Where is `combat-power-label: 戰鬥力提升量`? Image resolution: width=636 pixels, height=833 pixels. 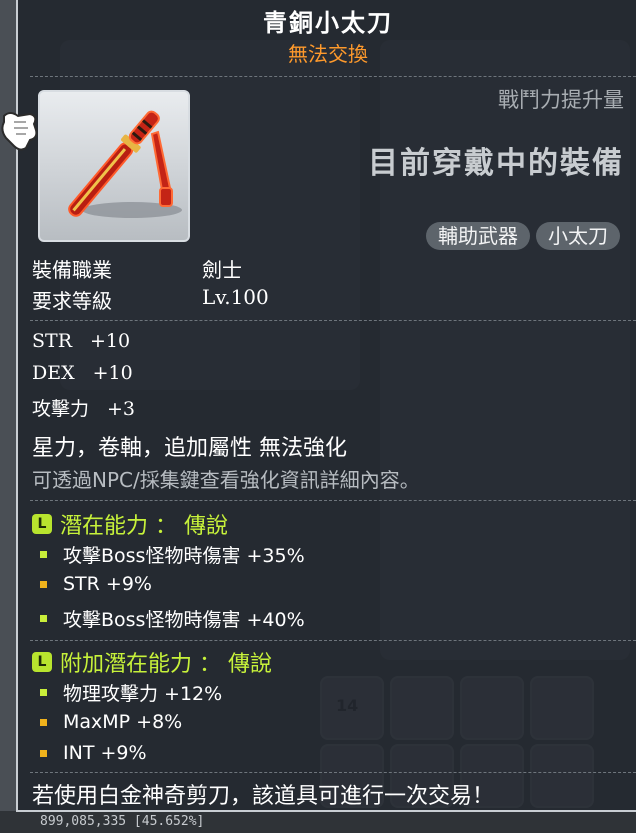
combat-power-label: 戰鬥力提升量 is located at coordinates (561, 100).